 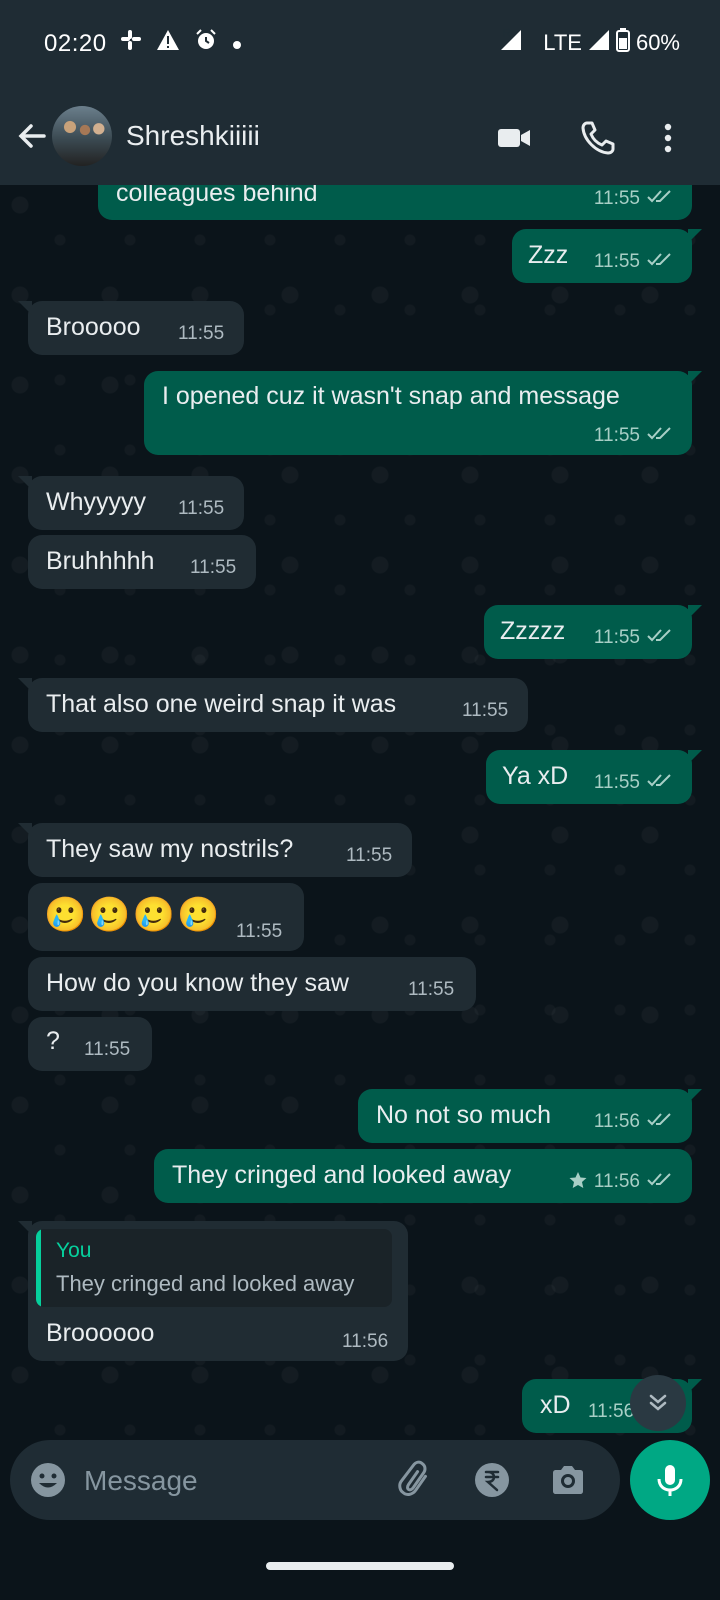 What do you see at coordinates (464, 1115) in the screenshot?
I see `message-text: No not so much` at bounding box center [464, 1115].